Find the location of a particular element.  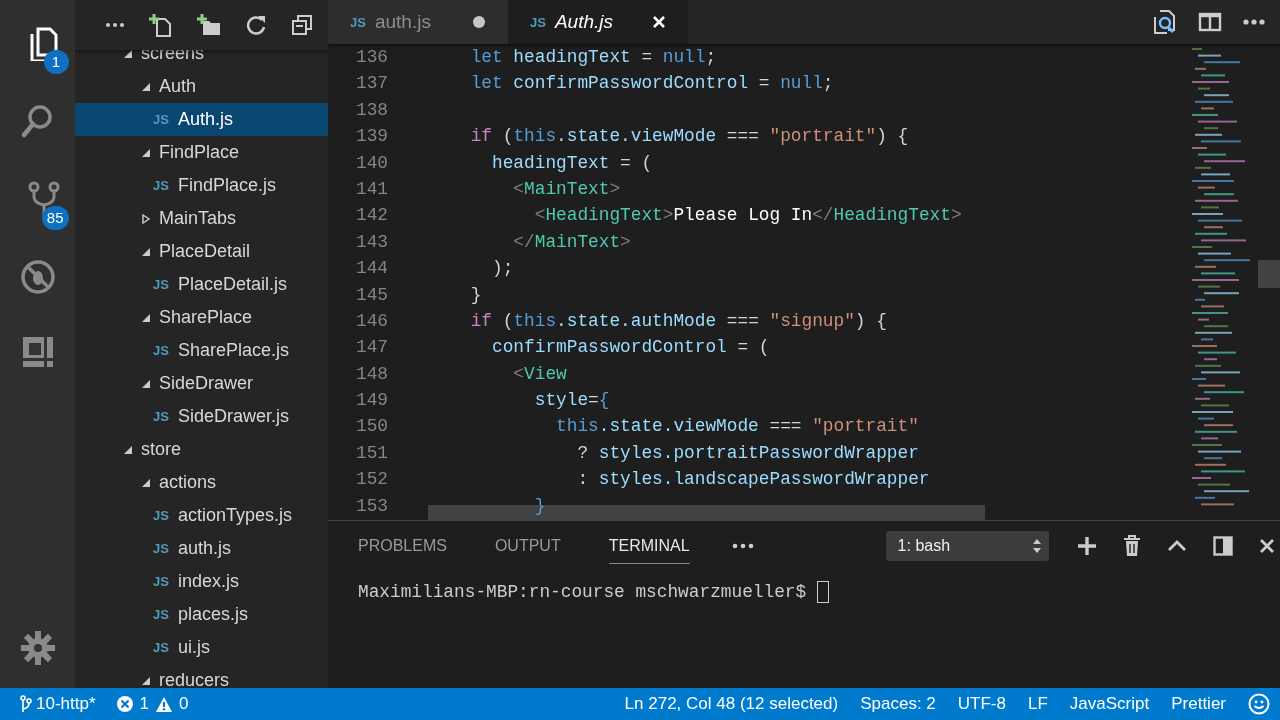

collapse-all-icon is located at coordinates (302, 25).